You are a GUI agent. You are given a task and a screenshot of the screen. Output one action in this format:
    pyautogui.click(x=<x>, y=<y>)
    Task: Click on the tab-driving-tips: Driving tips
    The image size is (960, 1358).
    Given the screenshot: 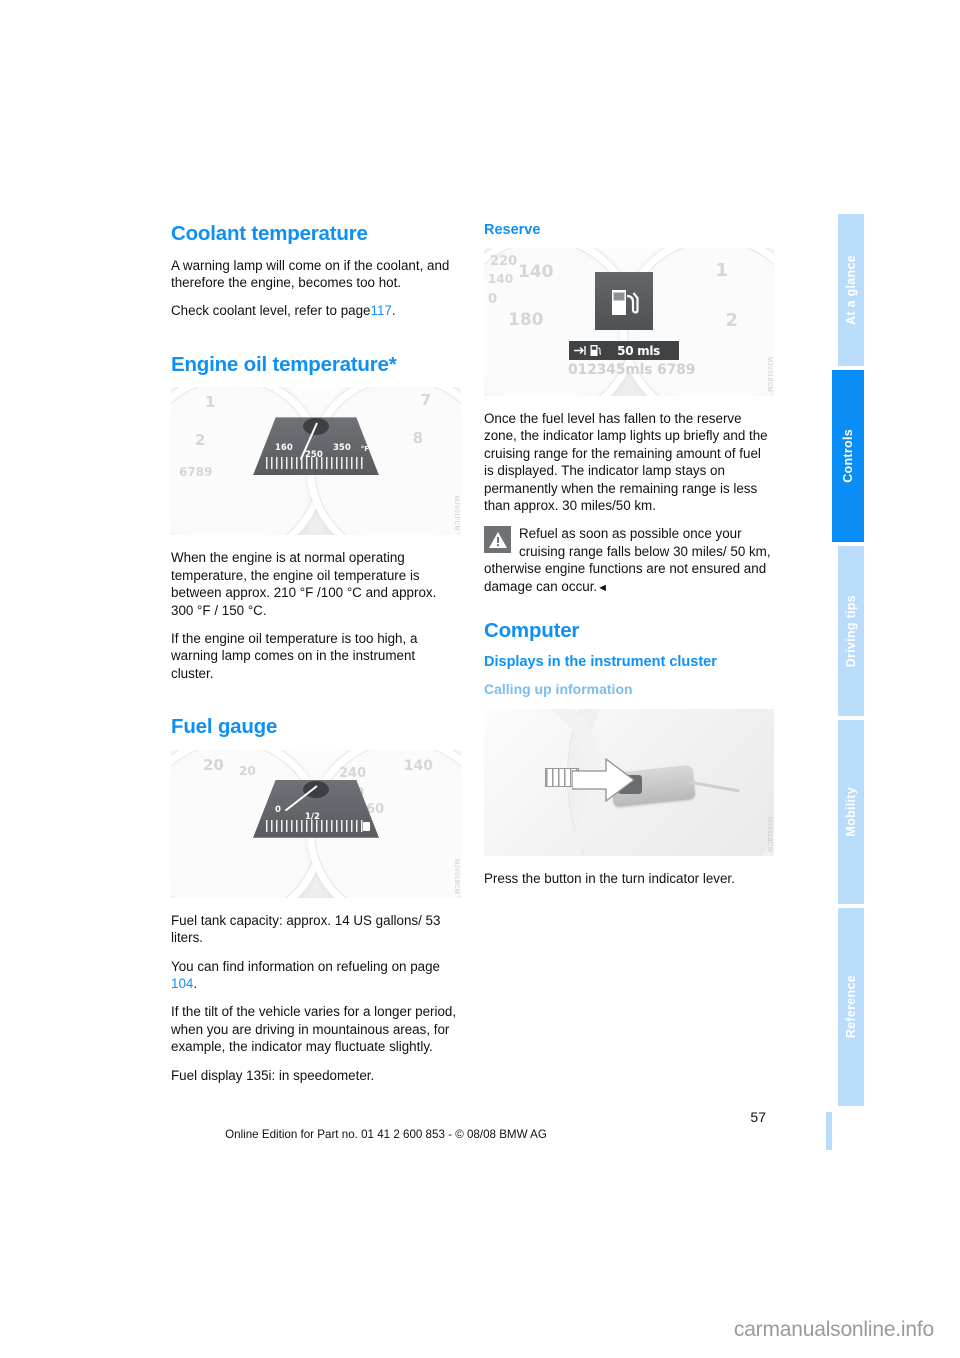 What is the action you would take?
    pyautogui.click(x=851, y=632)
    